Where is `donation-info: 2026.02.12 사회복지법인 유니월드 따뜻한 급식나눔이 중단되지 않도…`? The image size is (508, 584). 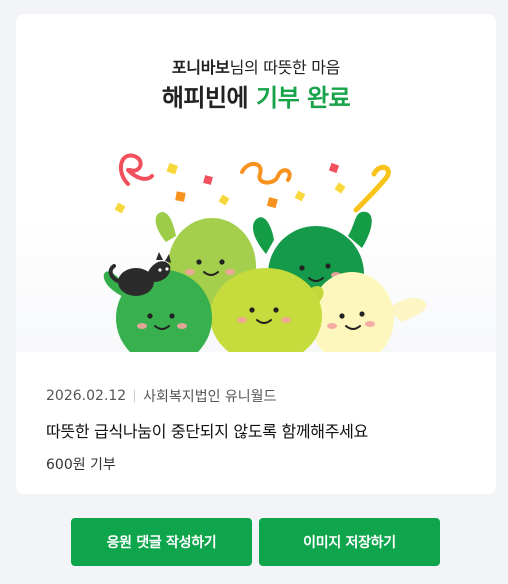 donation-info: 2026.02.12 사회복지법인 유니월드 따뜻한 급식나눔이 중단되지 않도… is located at coordinates (261, 430).